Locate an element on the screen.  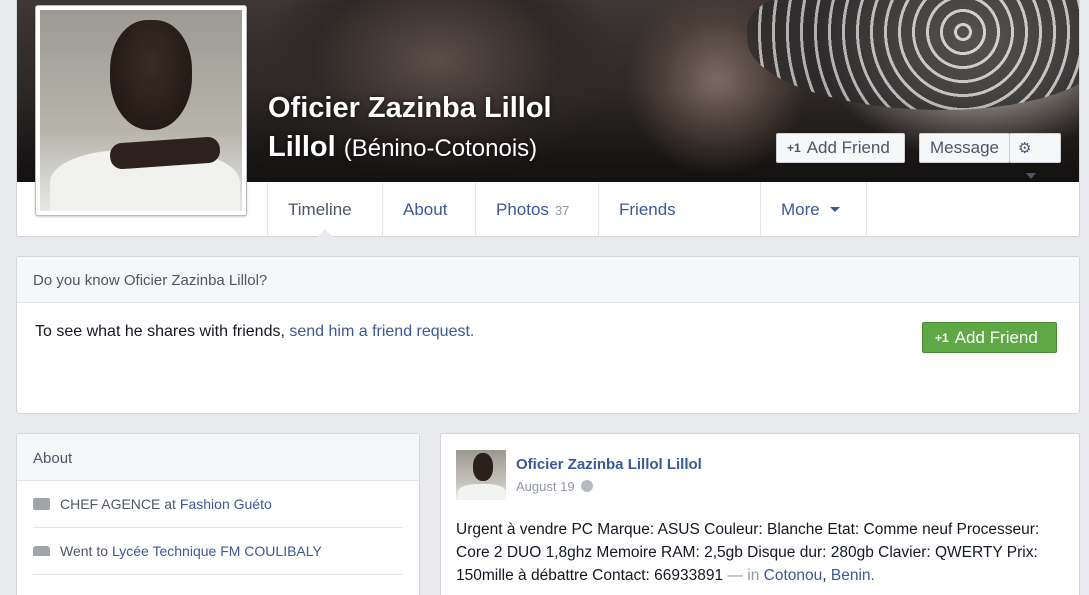
tab-friends-label: Friends is located at coordinates (647, 209).